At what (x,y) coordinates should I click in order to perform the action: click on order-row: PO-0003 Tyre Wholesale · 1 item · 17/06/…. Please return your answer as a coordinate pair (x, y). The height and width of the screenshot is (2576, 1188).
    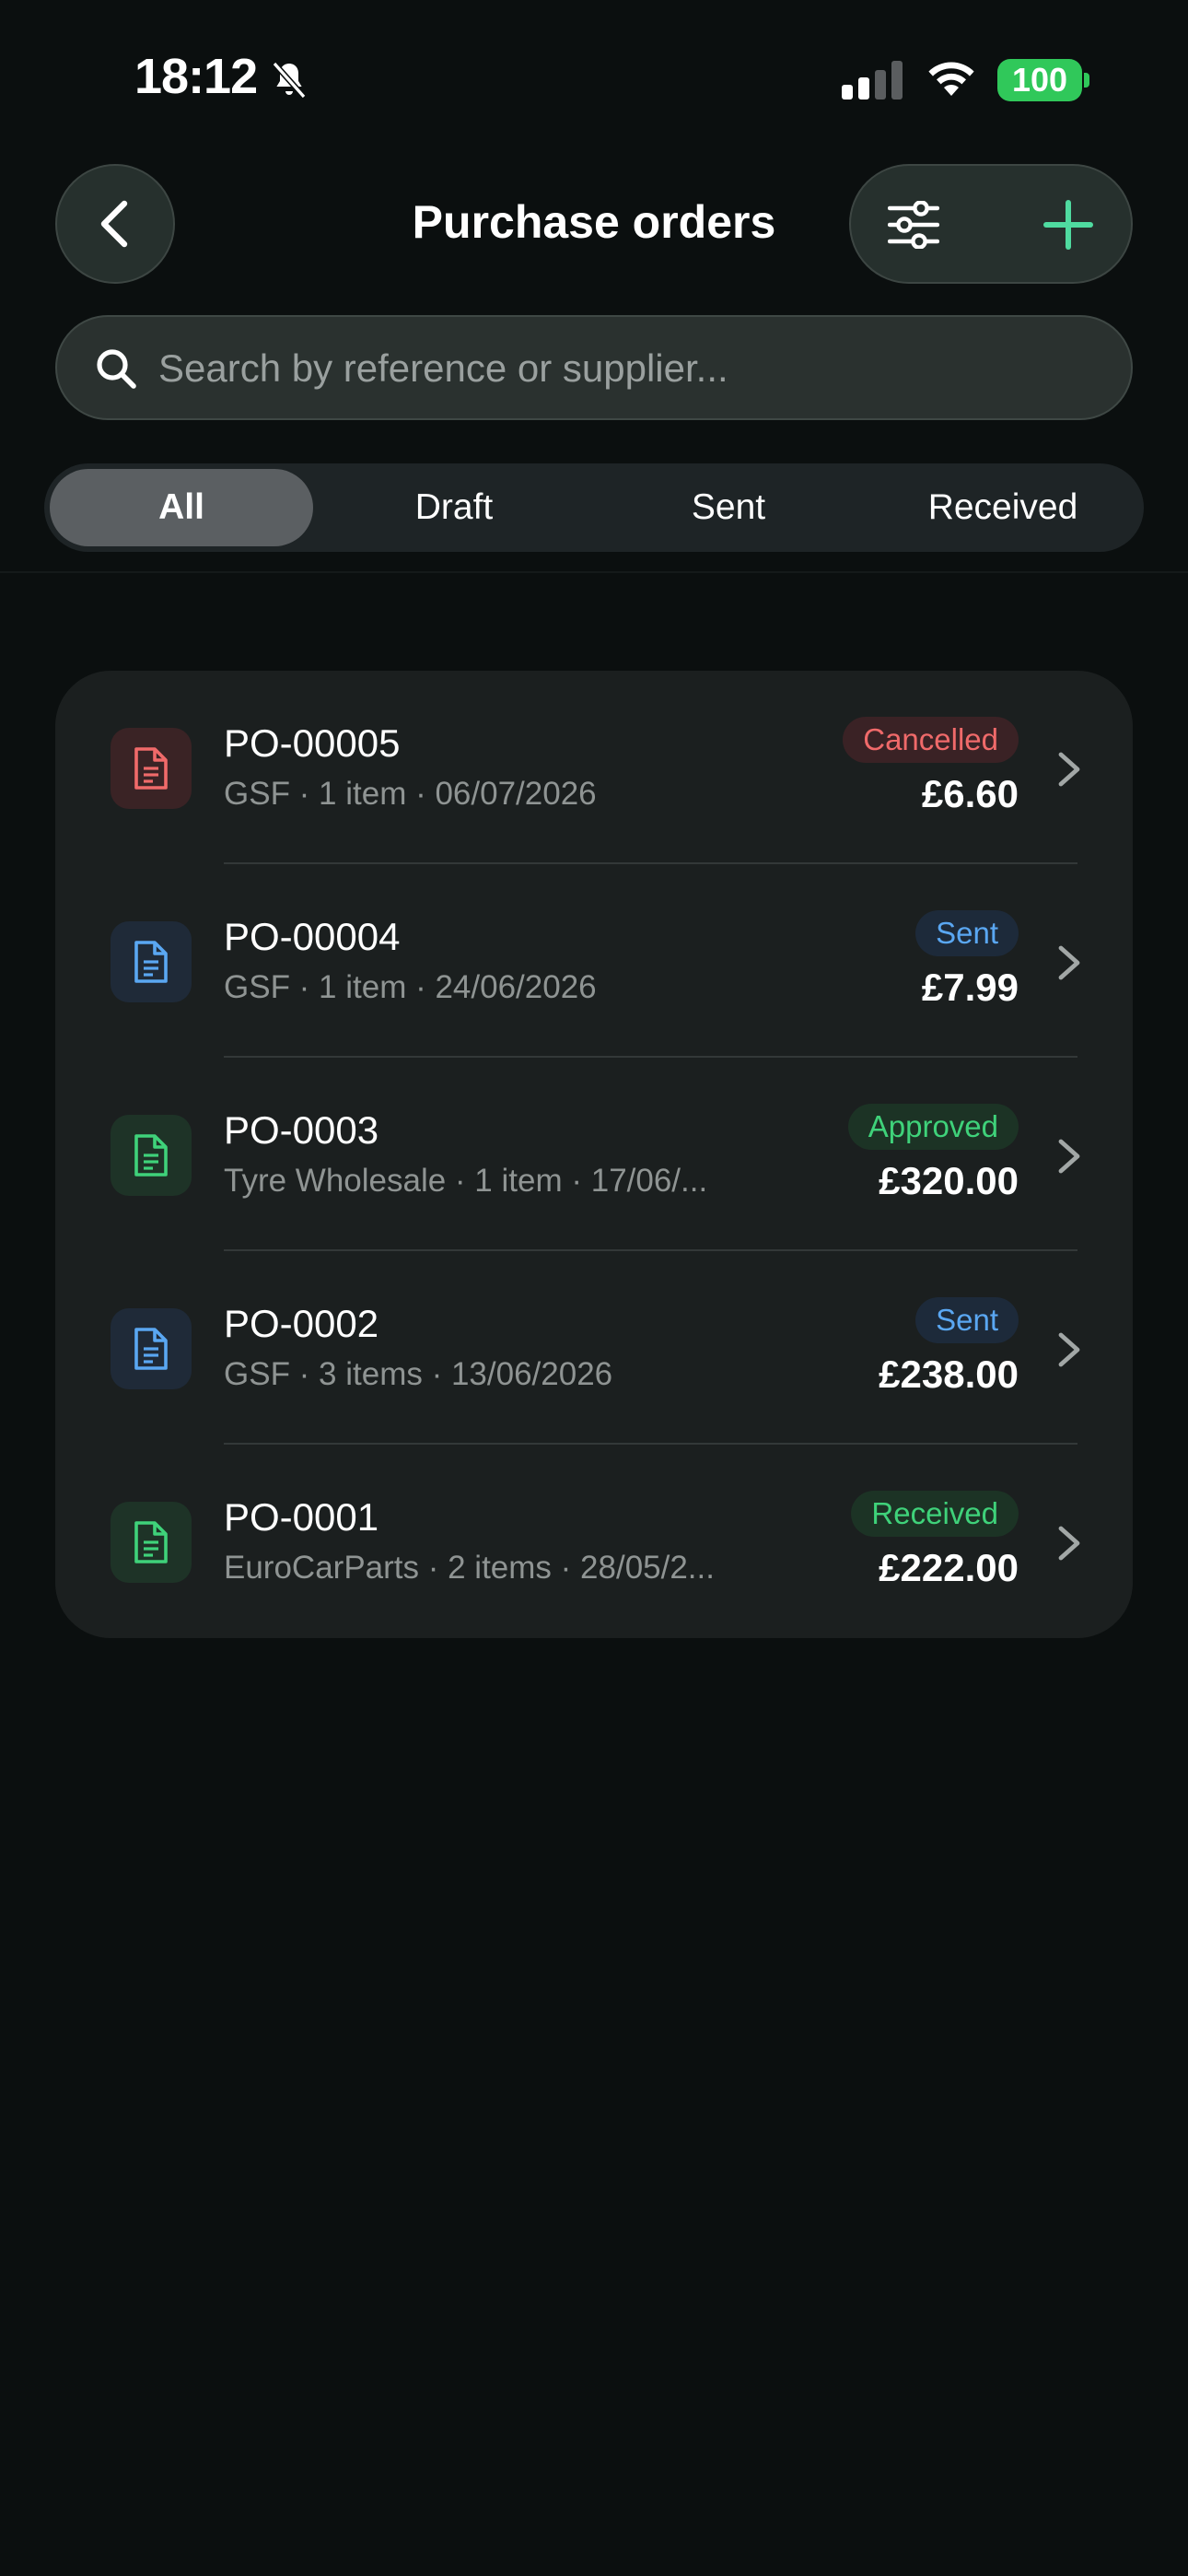
    Looking at the image, I should click on (594, 1154).